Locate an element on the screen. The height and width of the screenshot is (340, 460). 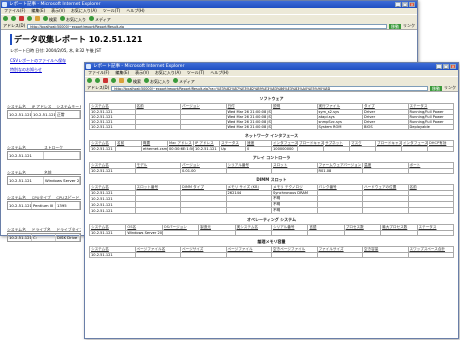
table-cell: 00:30:6E:1:50:45 is located at coordinates (180, 149).